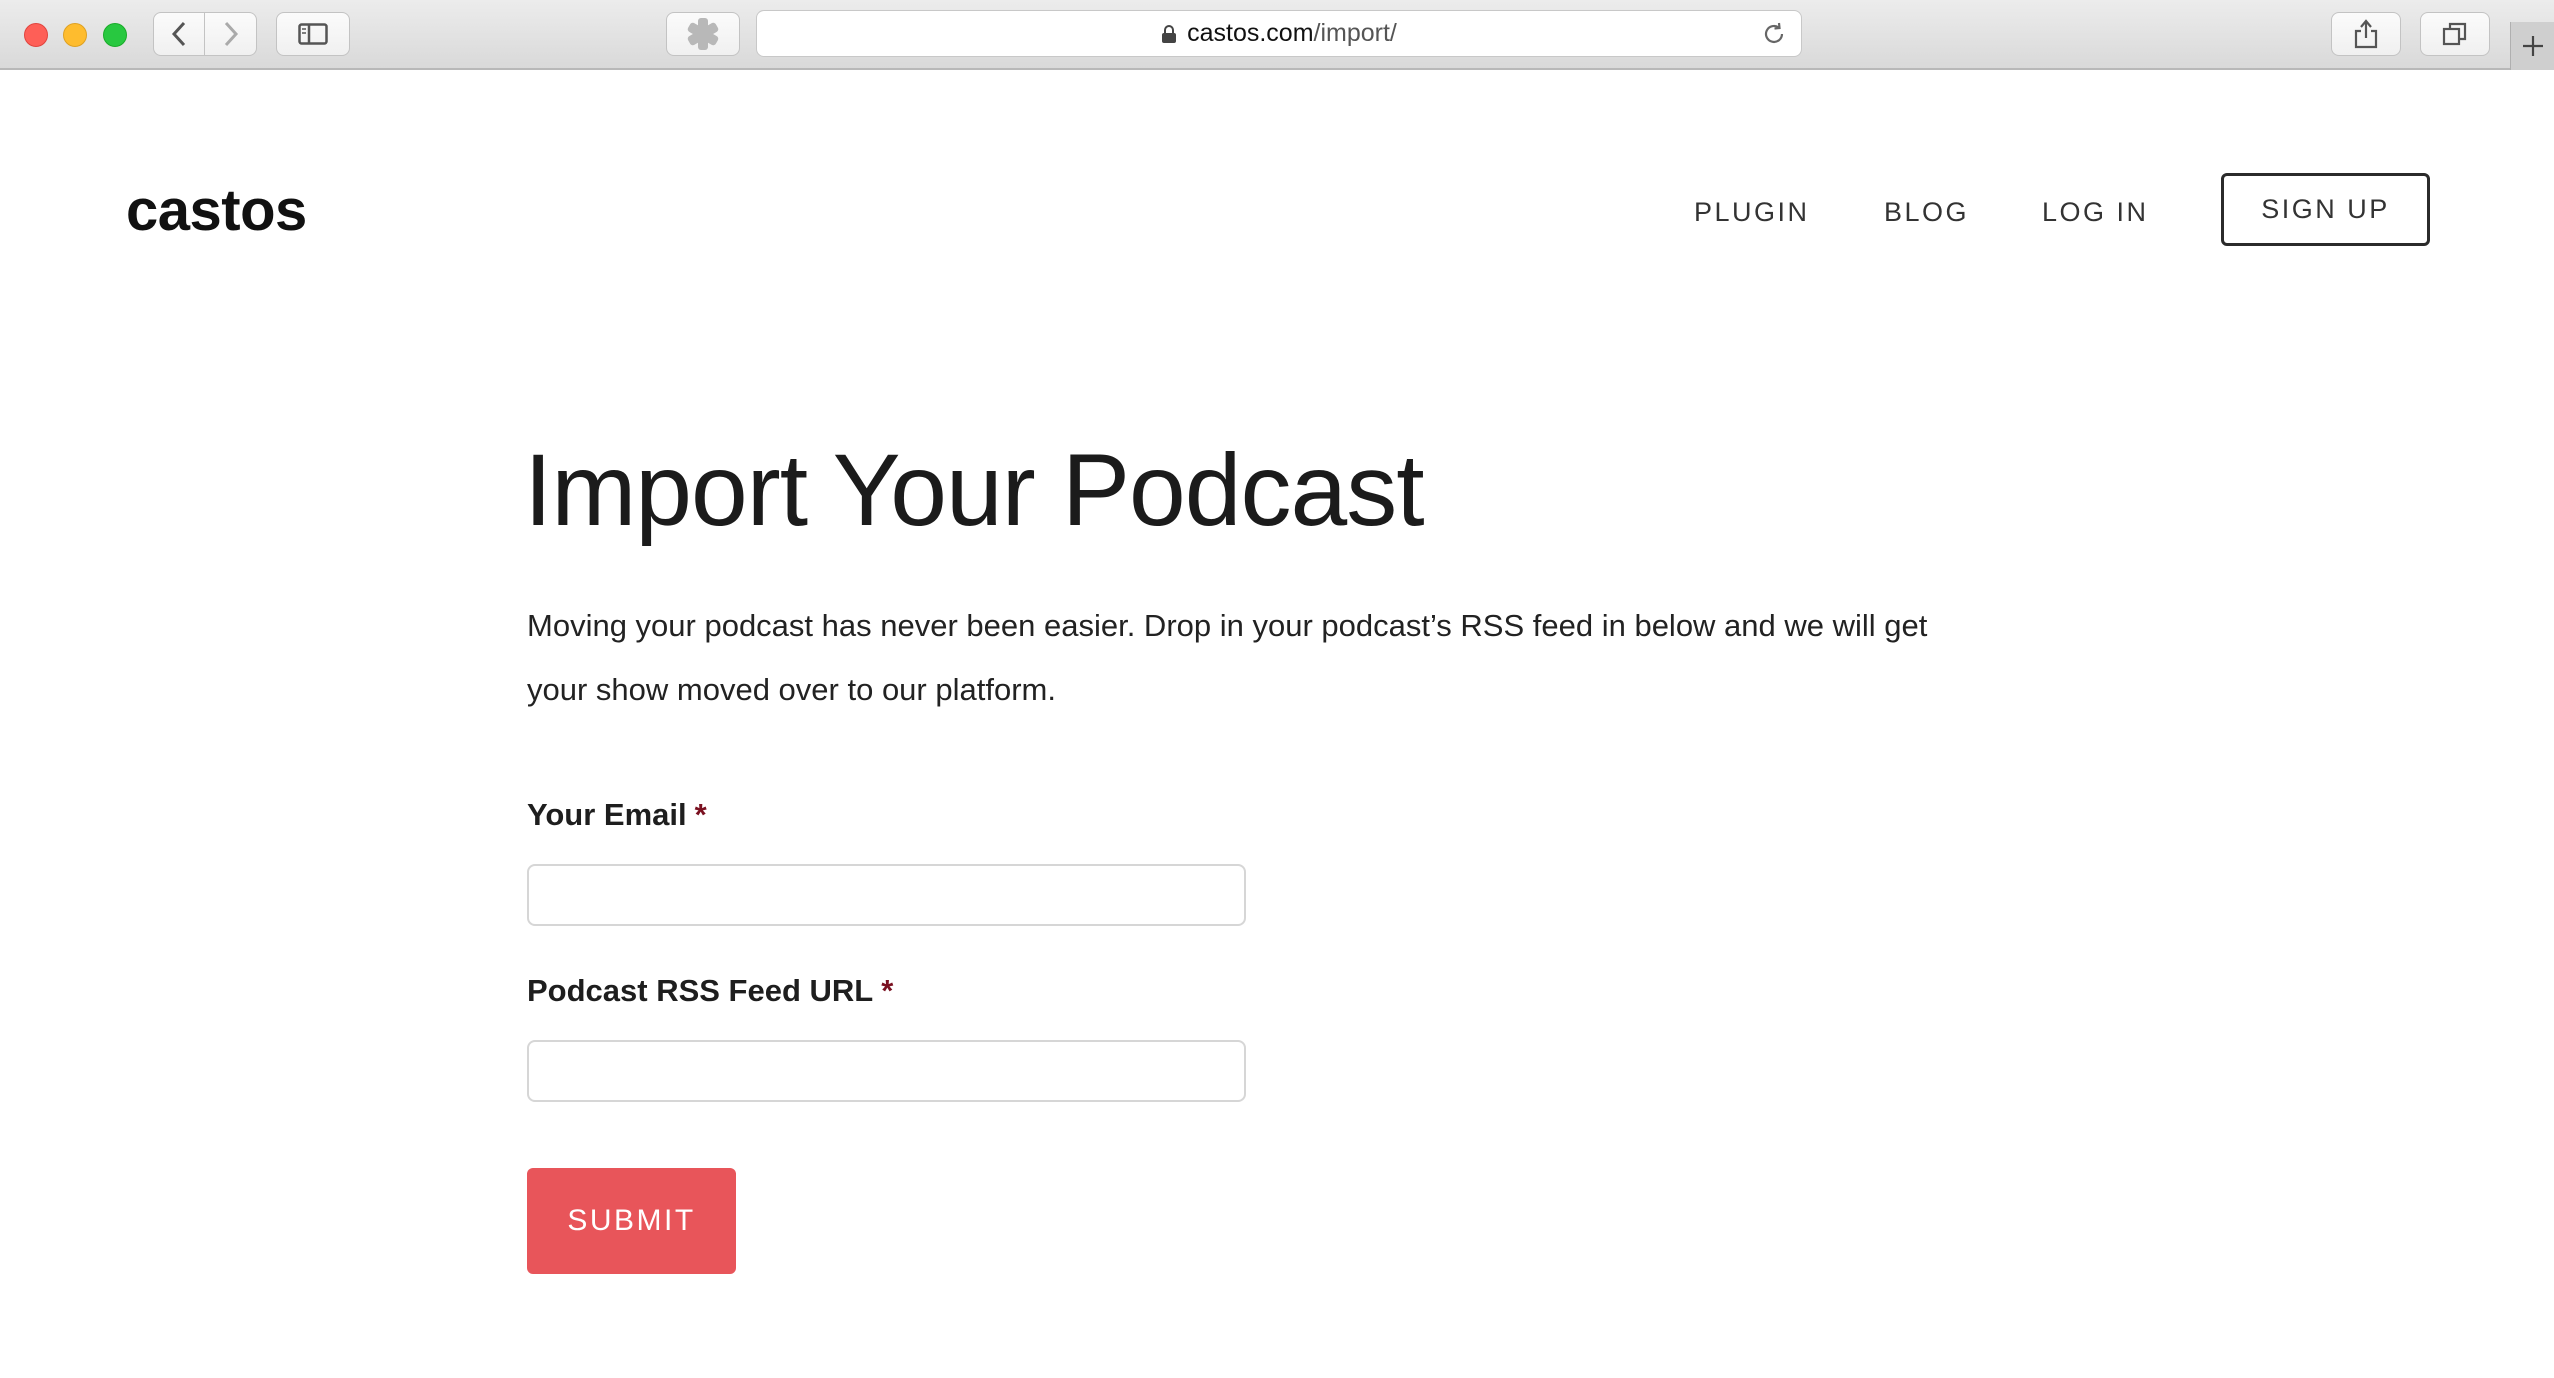  Describe the element at coordinates (2095, 212) in the screenshot. I see `nav-login-link: LOG IN` at that location.